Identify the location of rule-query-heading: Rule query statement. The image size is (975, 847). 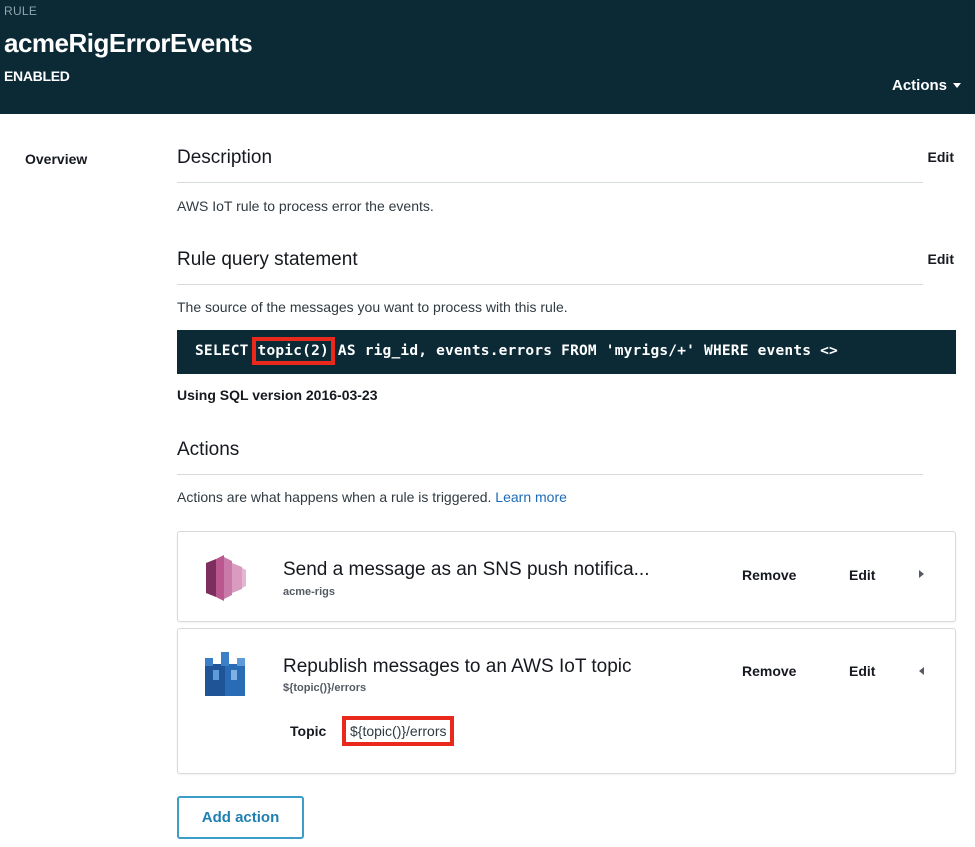
(267, 259).